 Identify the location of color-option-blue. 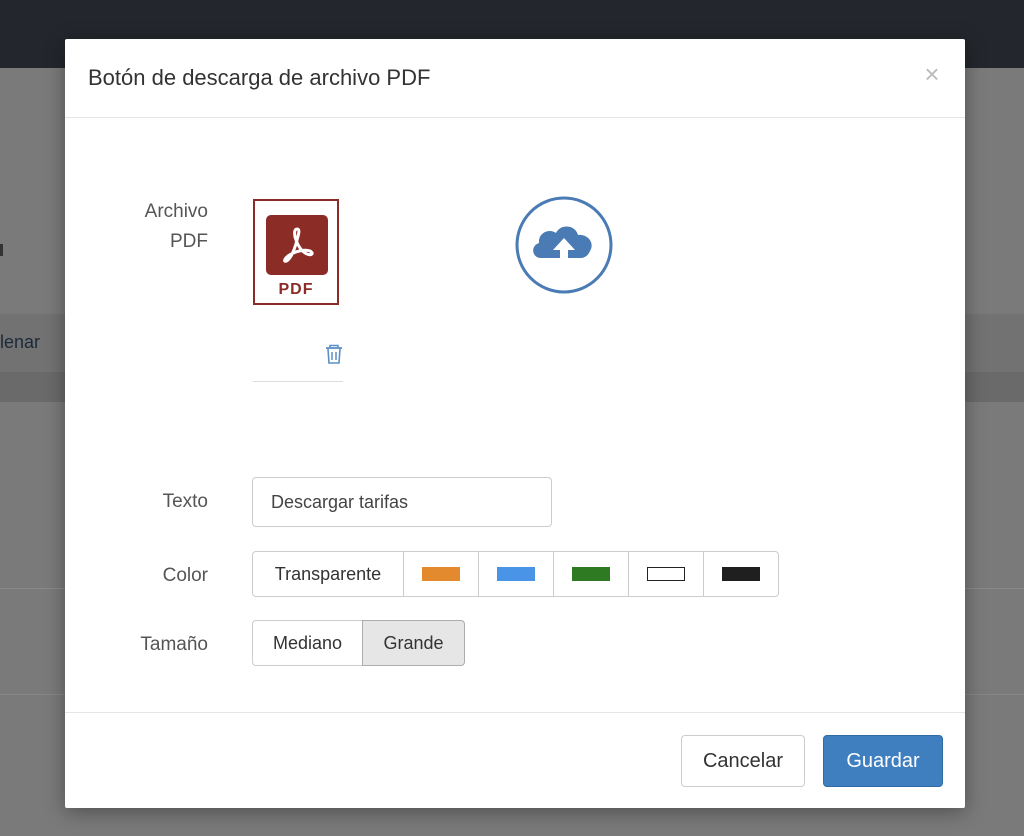
(516, 574).